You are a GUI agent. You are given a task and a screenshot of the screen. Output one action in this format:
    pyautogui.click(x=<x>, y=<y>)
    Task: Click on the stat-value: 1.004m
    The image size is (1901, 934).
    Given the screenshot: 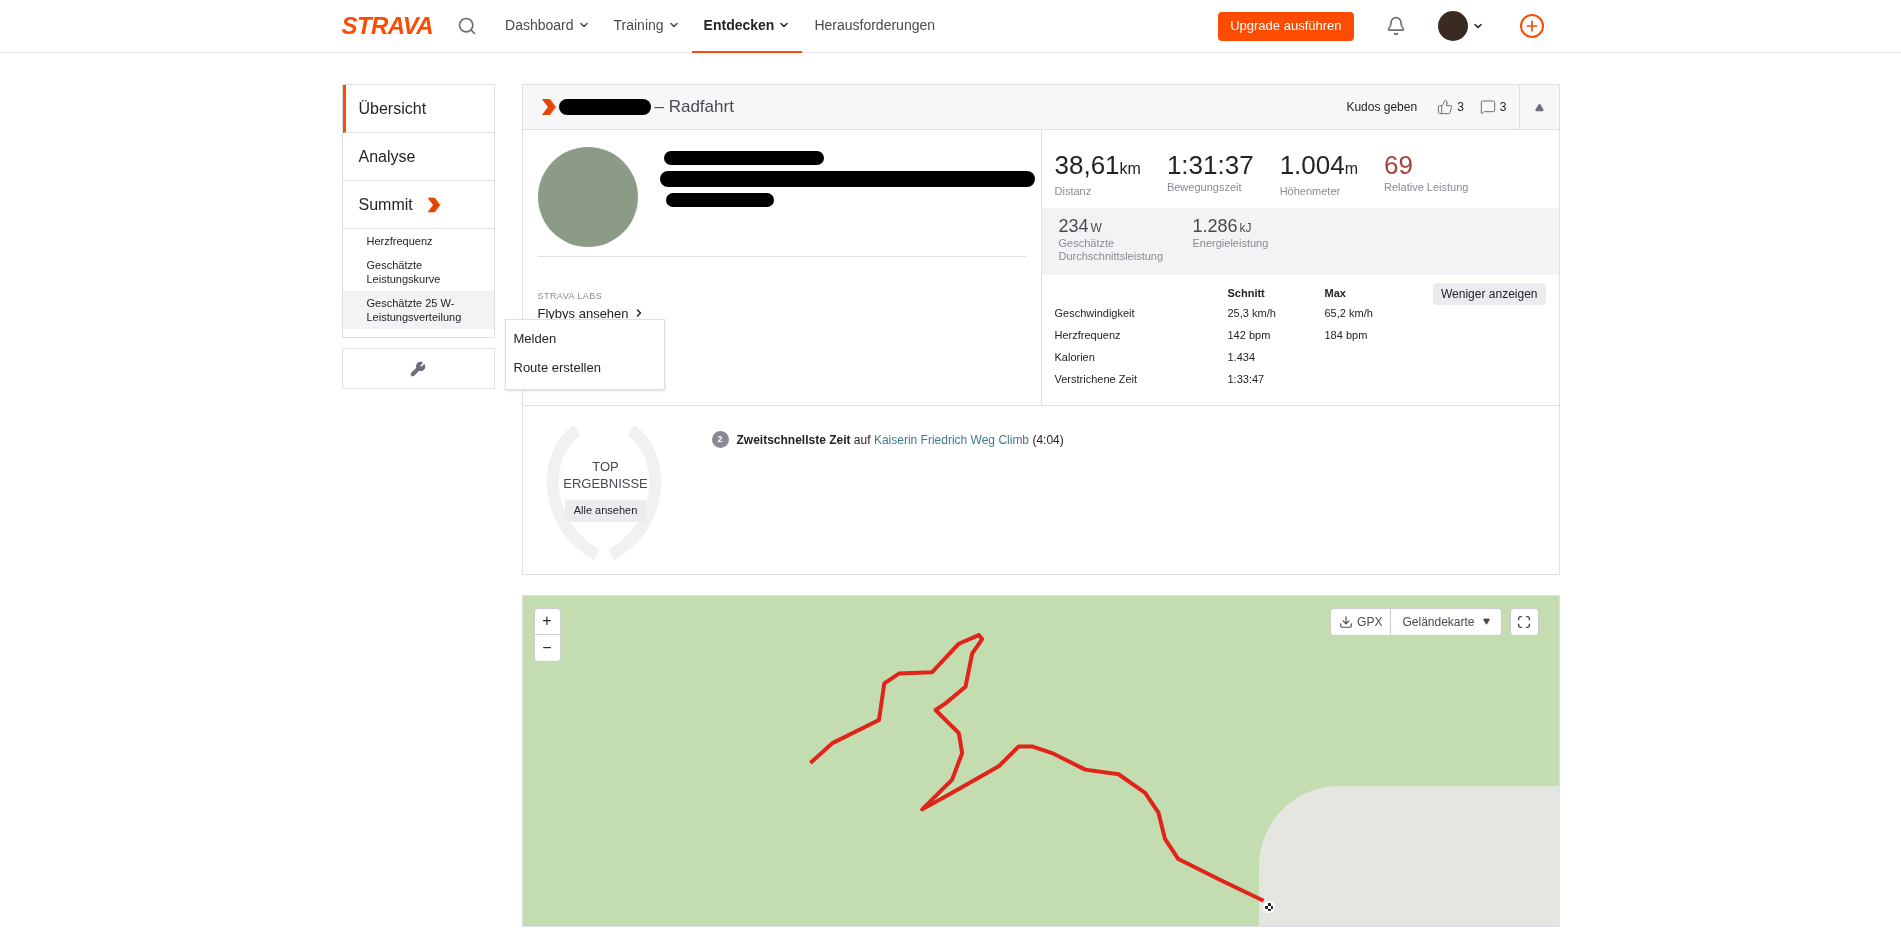 What is the action you would take?
    pyautogui.click(x=1319, y=166)
    